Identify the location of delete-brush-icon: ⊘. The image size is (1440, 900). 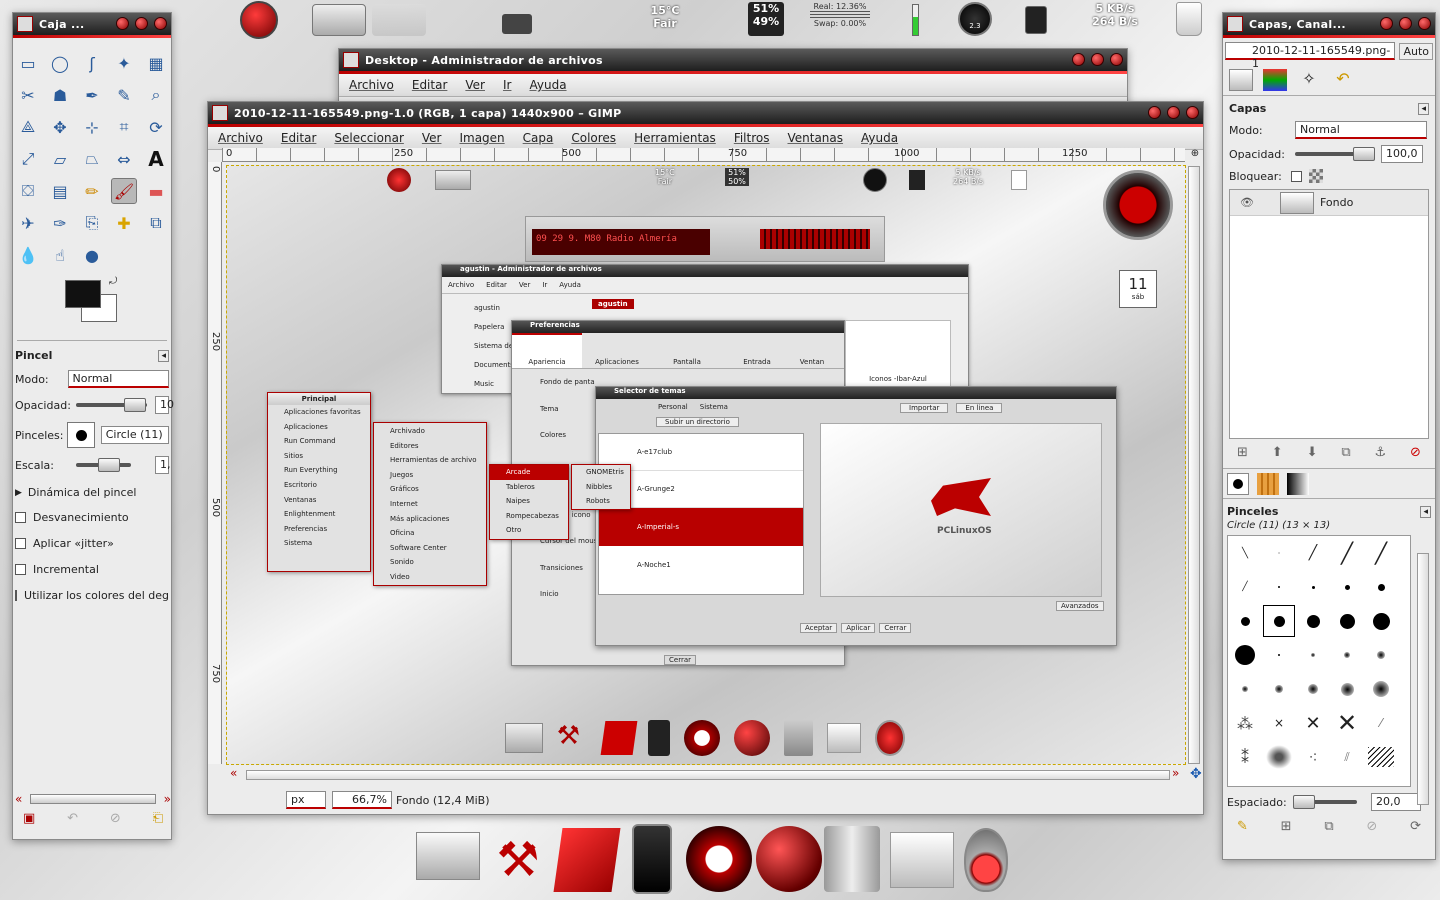
(1371, 826).